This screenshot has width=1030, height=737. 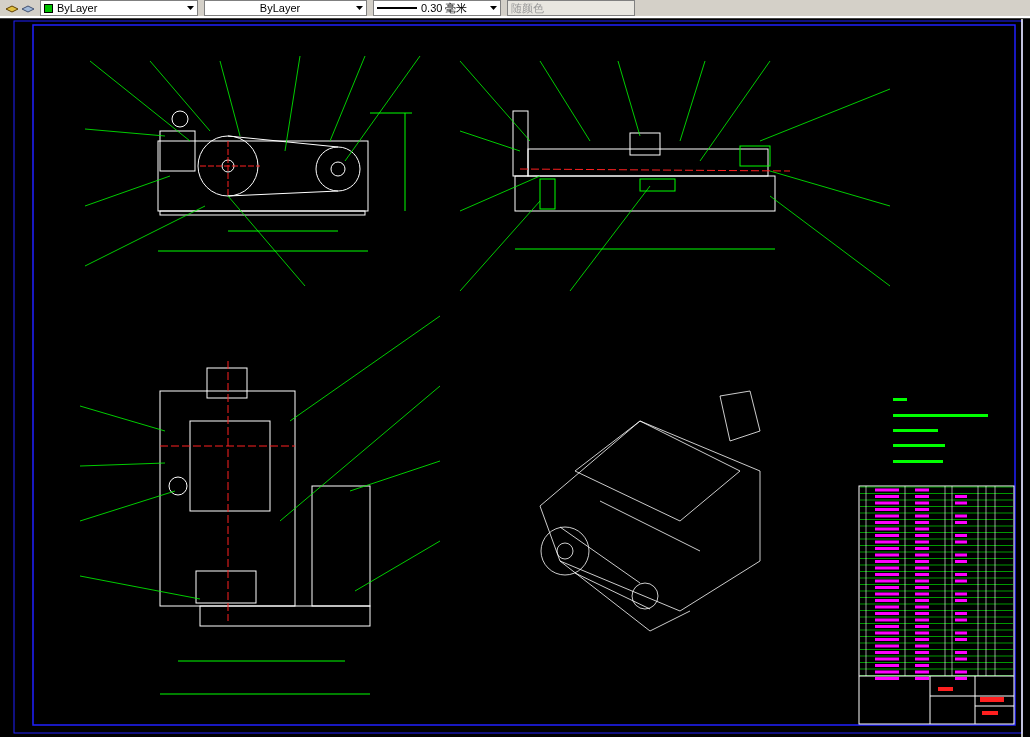 What do you see at coordinates (397, 8) in the screenshot?
I see `line-sample-icon` at bounding box center [397, 8].